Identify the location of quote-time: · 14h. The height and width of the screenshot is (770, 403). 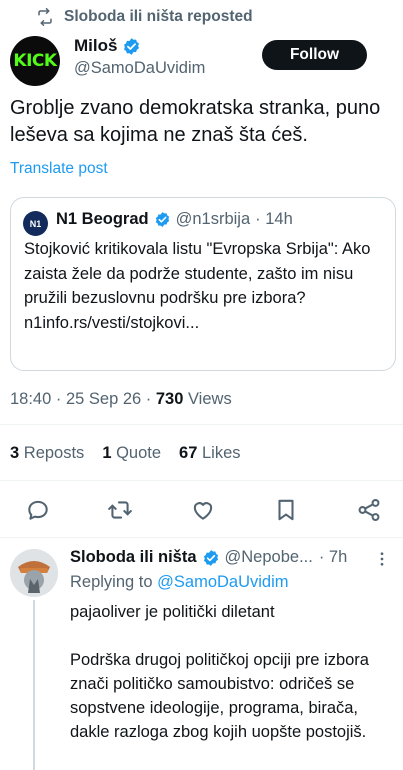
(274, 219).